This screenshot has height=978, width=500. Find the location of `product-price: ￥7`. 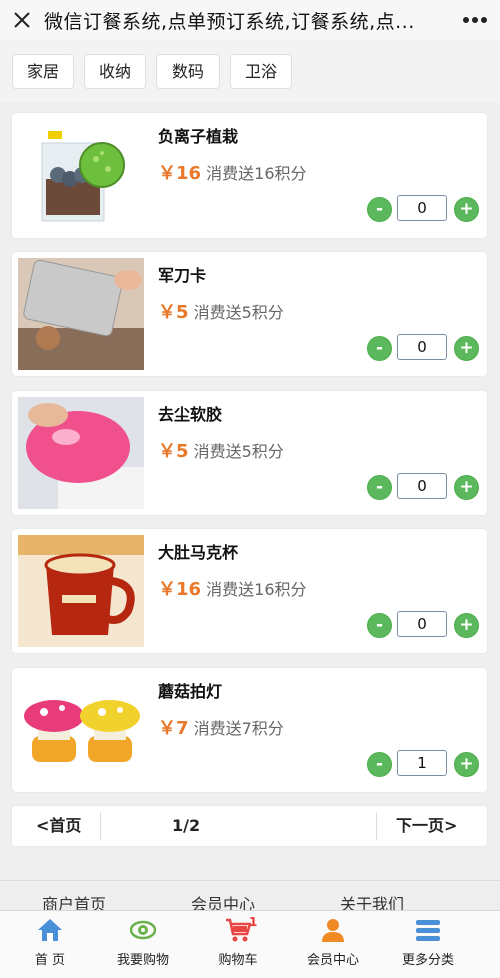

product-price: ￥7 is located at coordinates (173, 728).